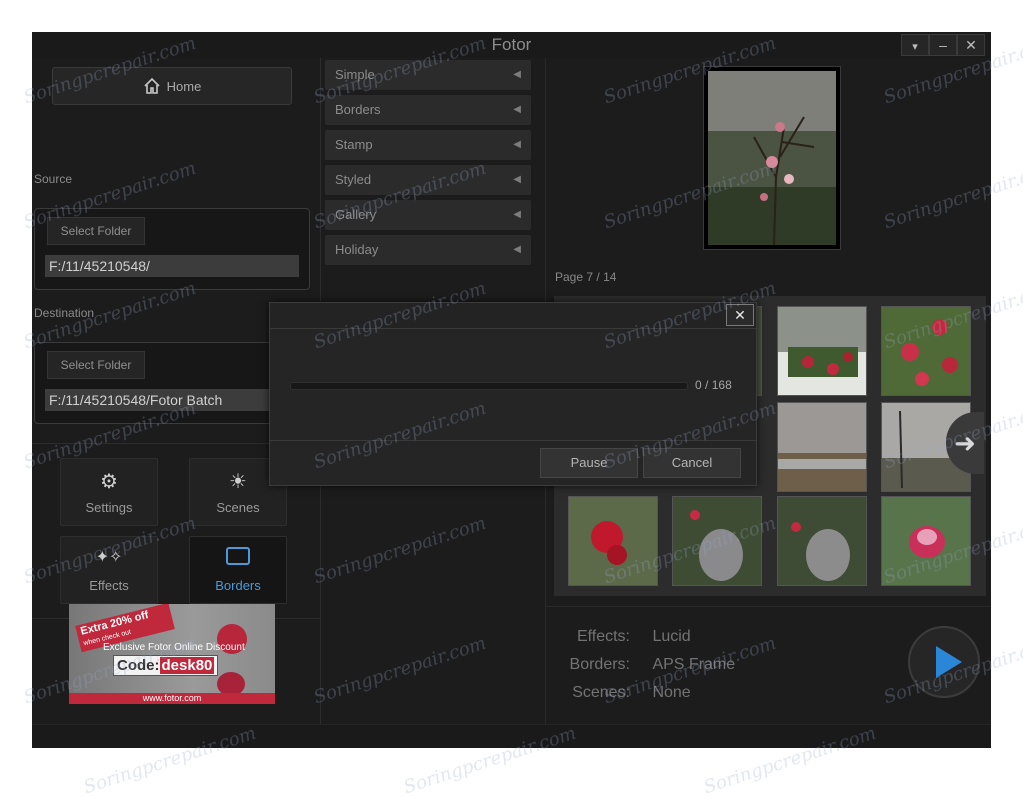 The width and height of the screenshot is (1023, 798). Describe the element at coordinates (109, 570) in the screenshot. I see `effects-tile: ✦✧ Effects` at that location.